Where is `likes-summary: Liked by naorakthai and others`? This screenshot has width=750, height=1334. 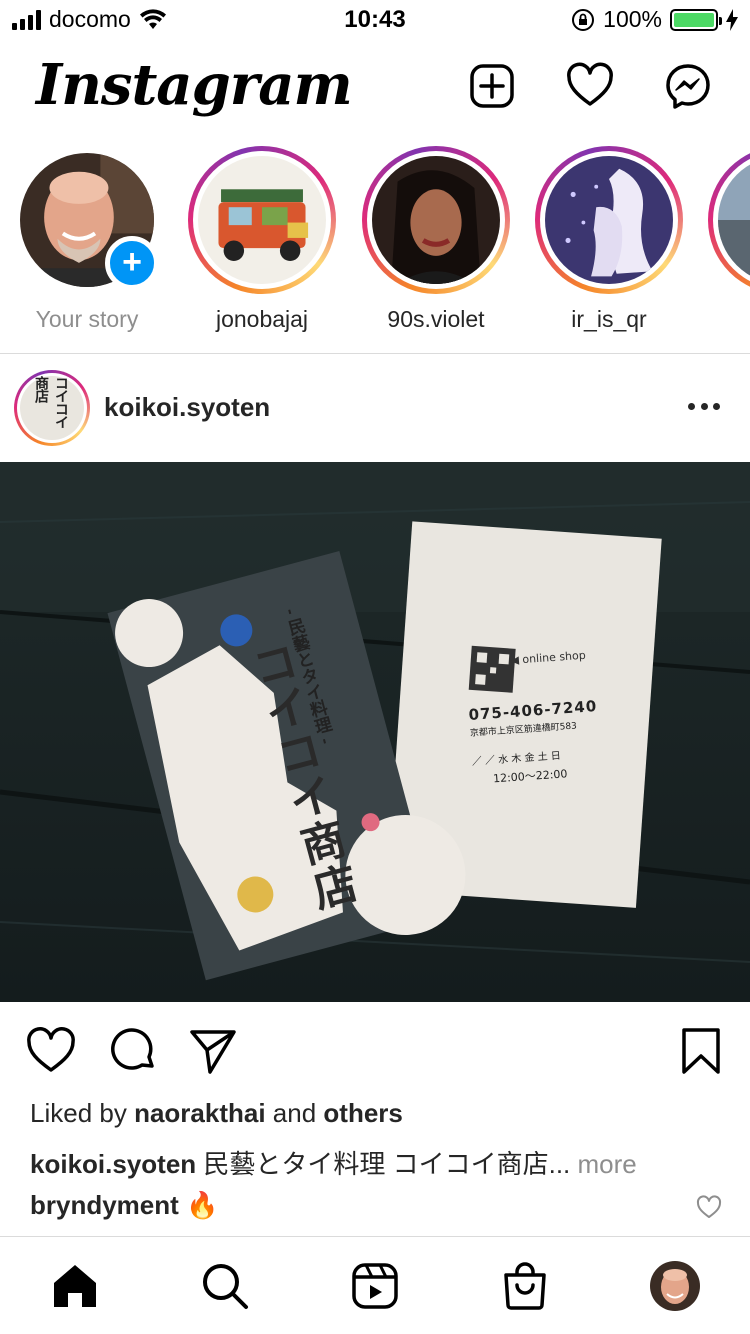
likes-summary: Liked by naorakthai and others is located at coordinates (216, 1113).